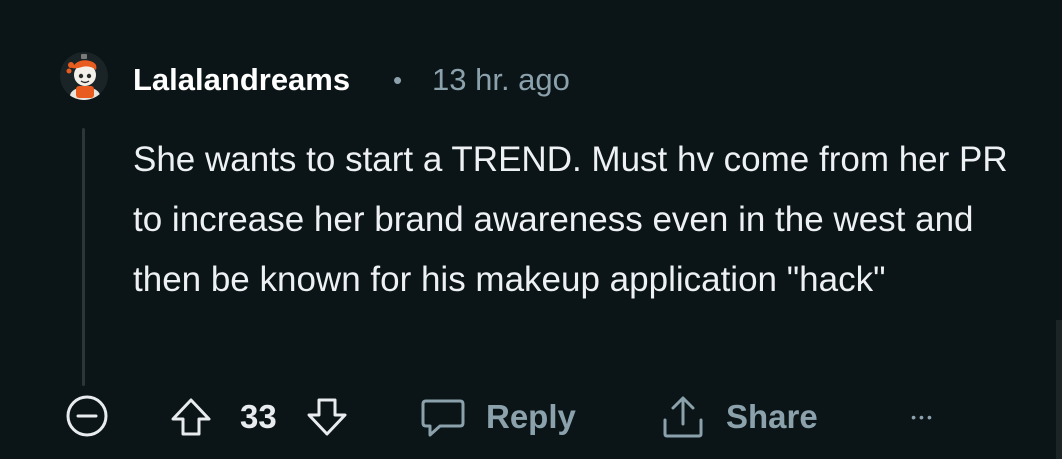  I want to click on more-options-button: •••, so click(923, 417).